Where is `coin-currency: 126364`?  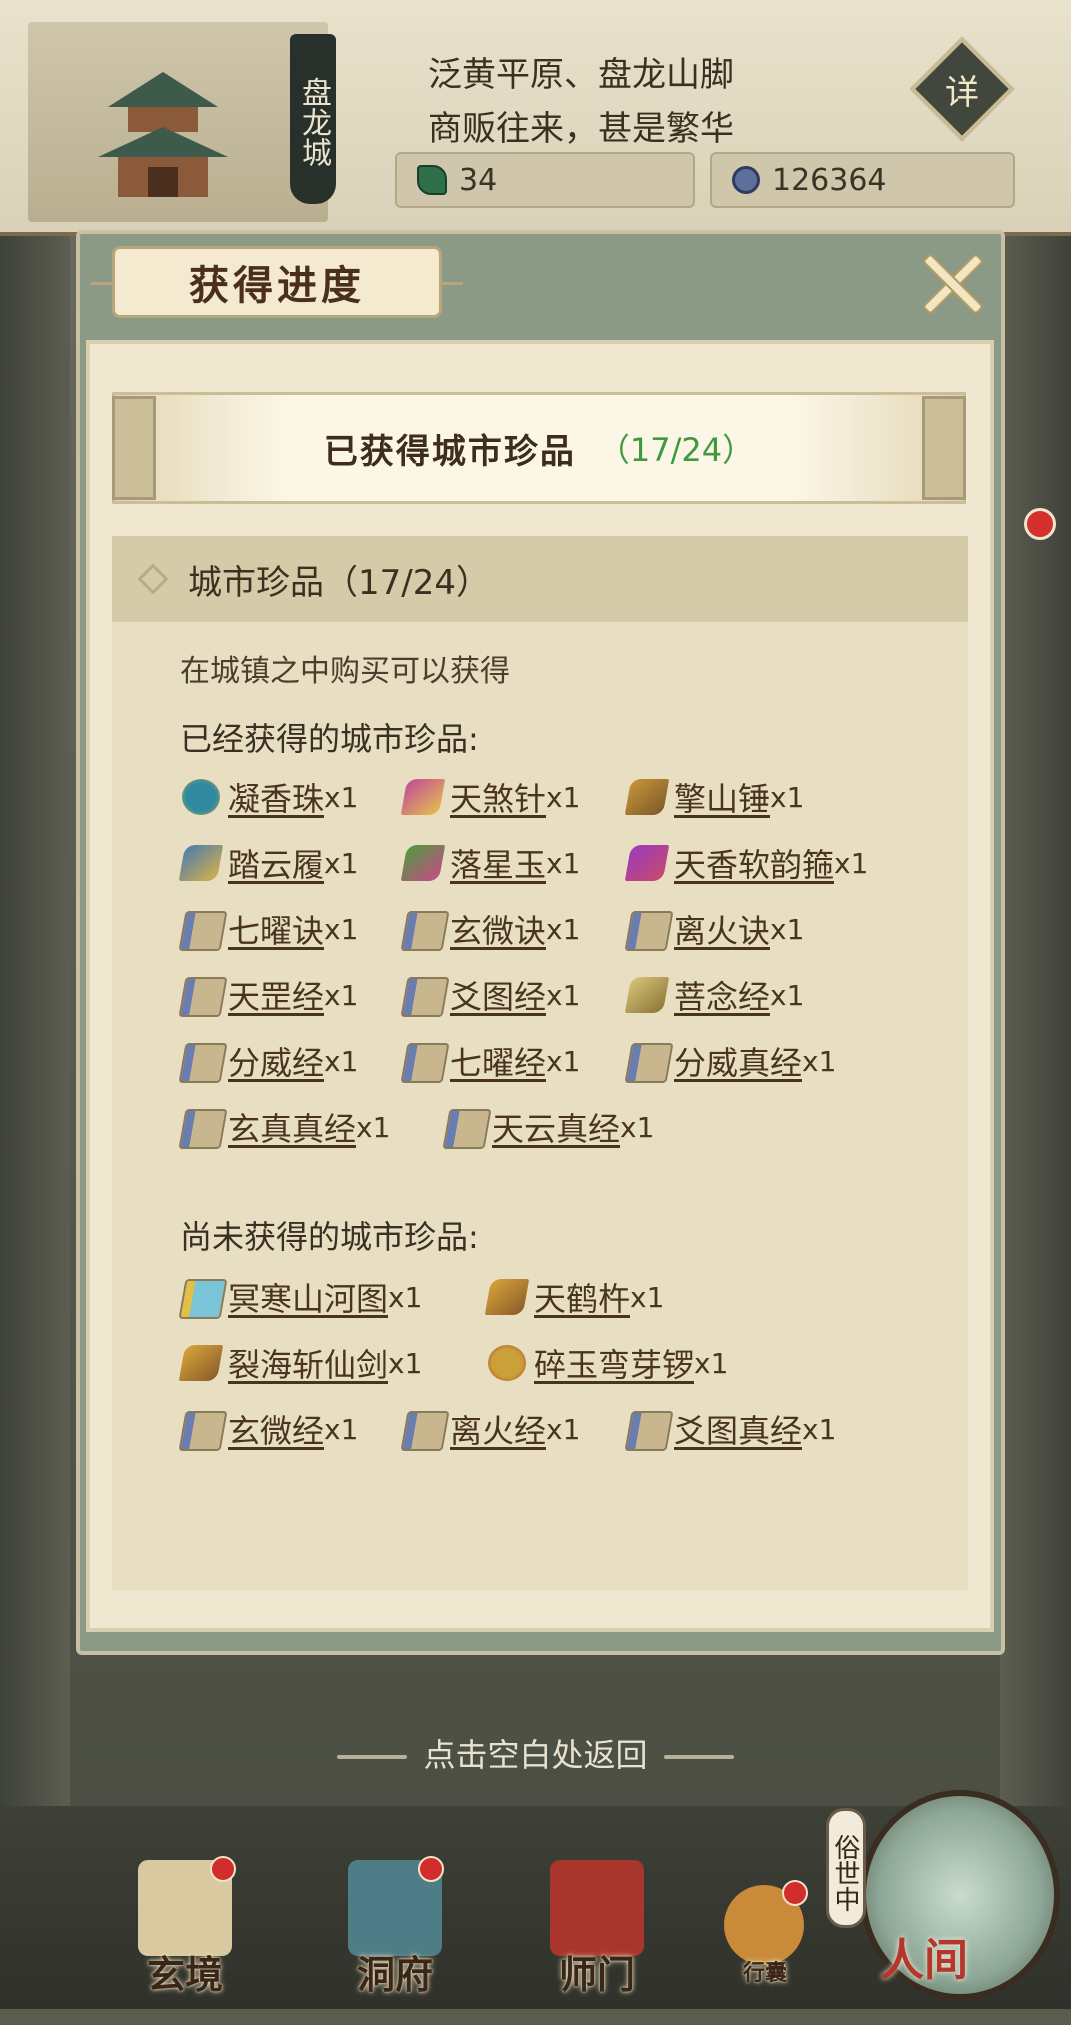 coin-currency: 126364 is located at coordinates (862, 180).